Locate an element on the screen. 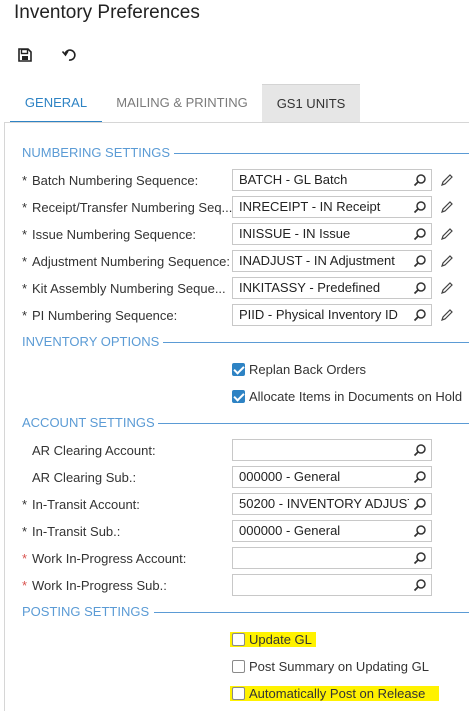 The width and height of the screenshot is (469, 711). section-title-numbering: NUMBERING SETTINGS is located at coordinates (96, 152).